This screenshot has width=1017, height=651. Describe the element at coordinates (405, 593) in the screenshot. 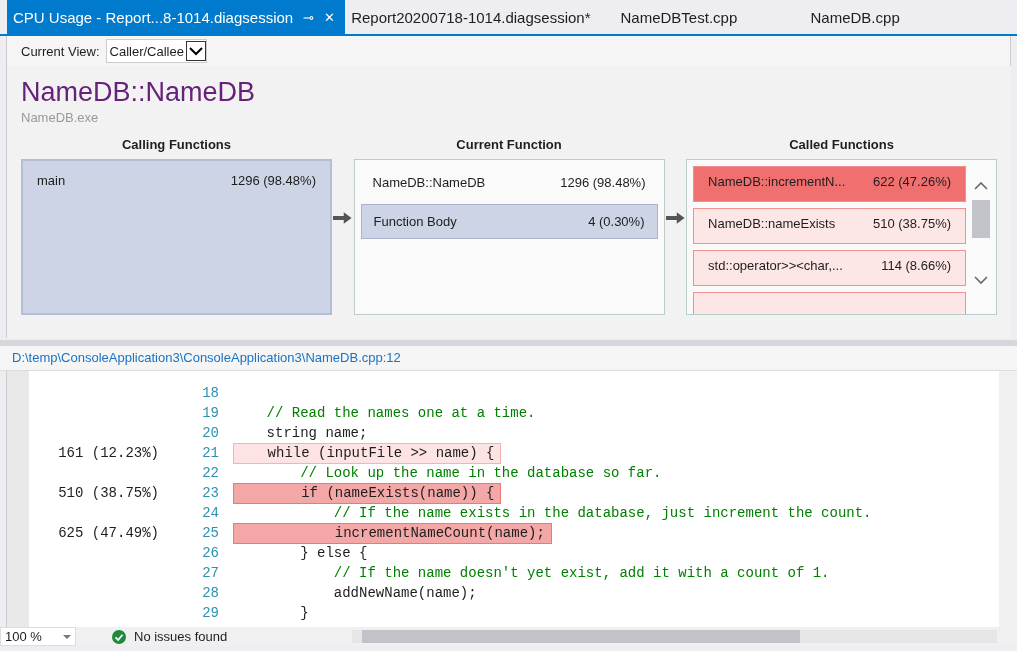

I see `code-line: addNewName(name);` at that location.